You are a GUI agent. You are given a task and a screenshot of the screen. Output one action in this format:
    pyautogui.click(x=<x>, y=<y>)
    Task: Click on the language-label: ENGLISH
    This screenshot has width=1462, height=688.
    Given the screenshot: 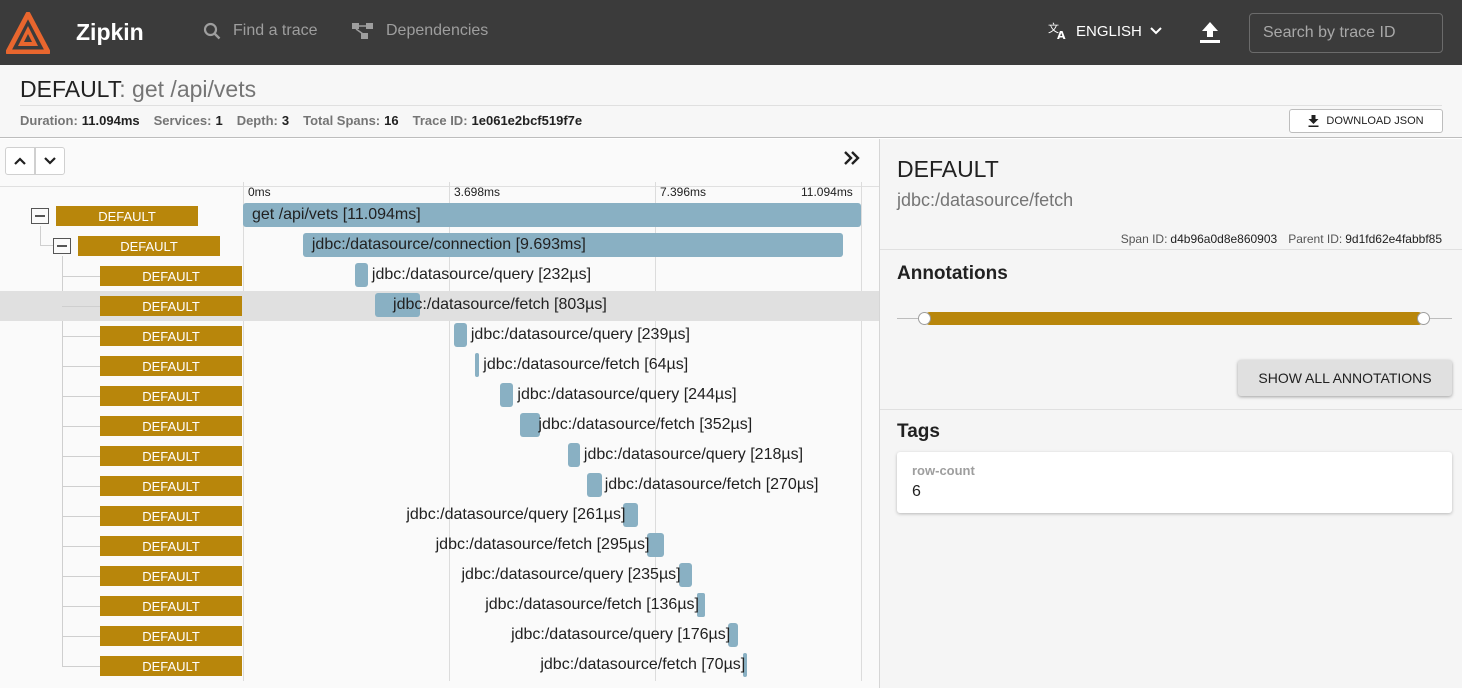 What is the action you would take?
    pyautogui.click(x=1109, y=31)
    